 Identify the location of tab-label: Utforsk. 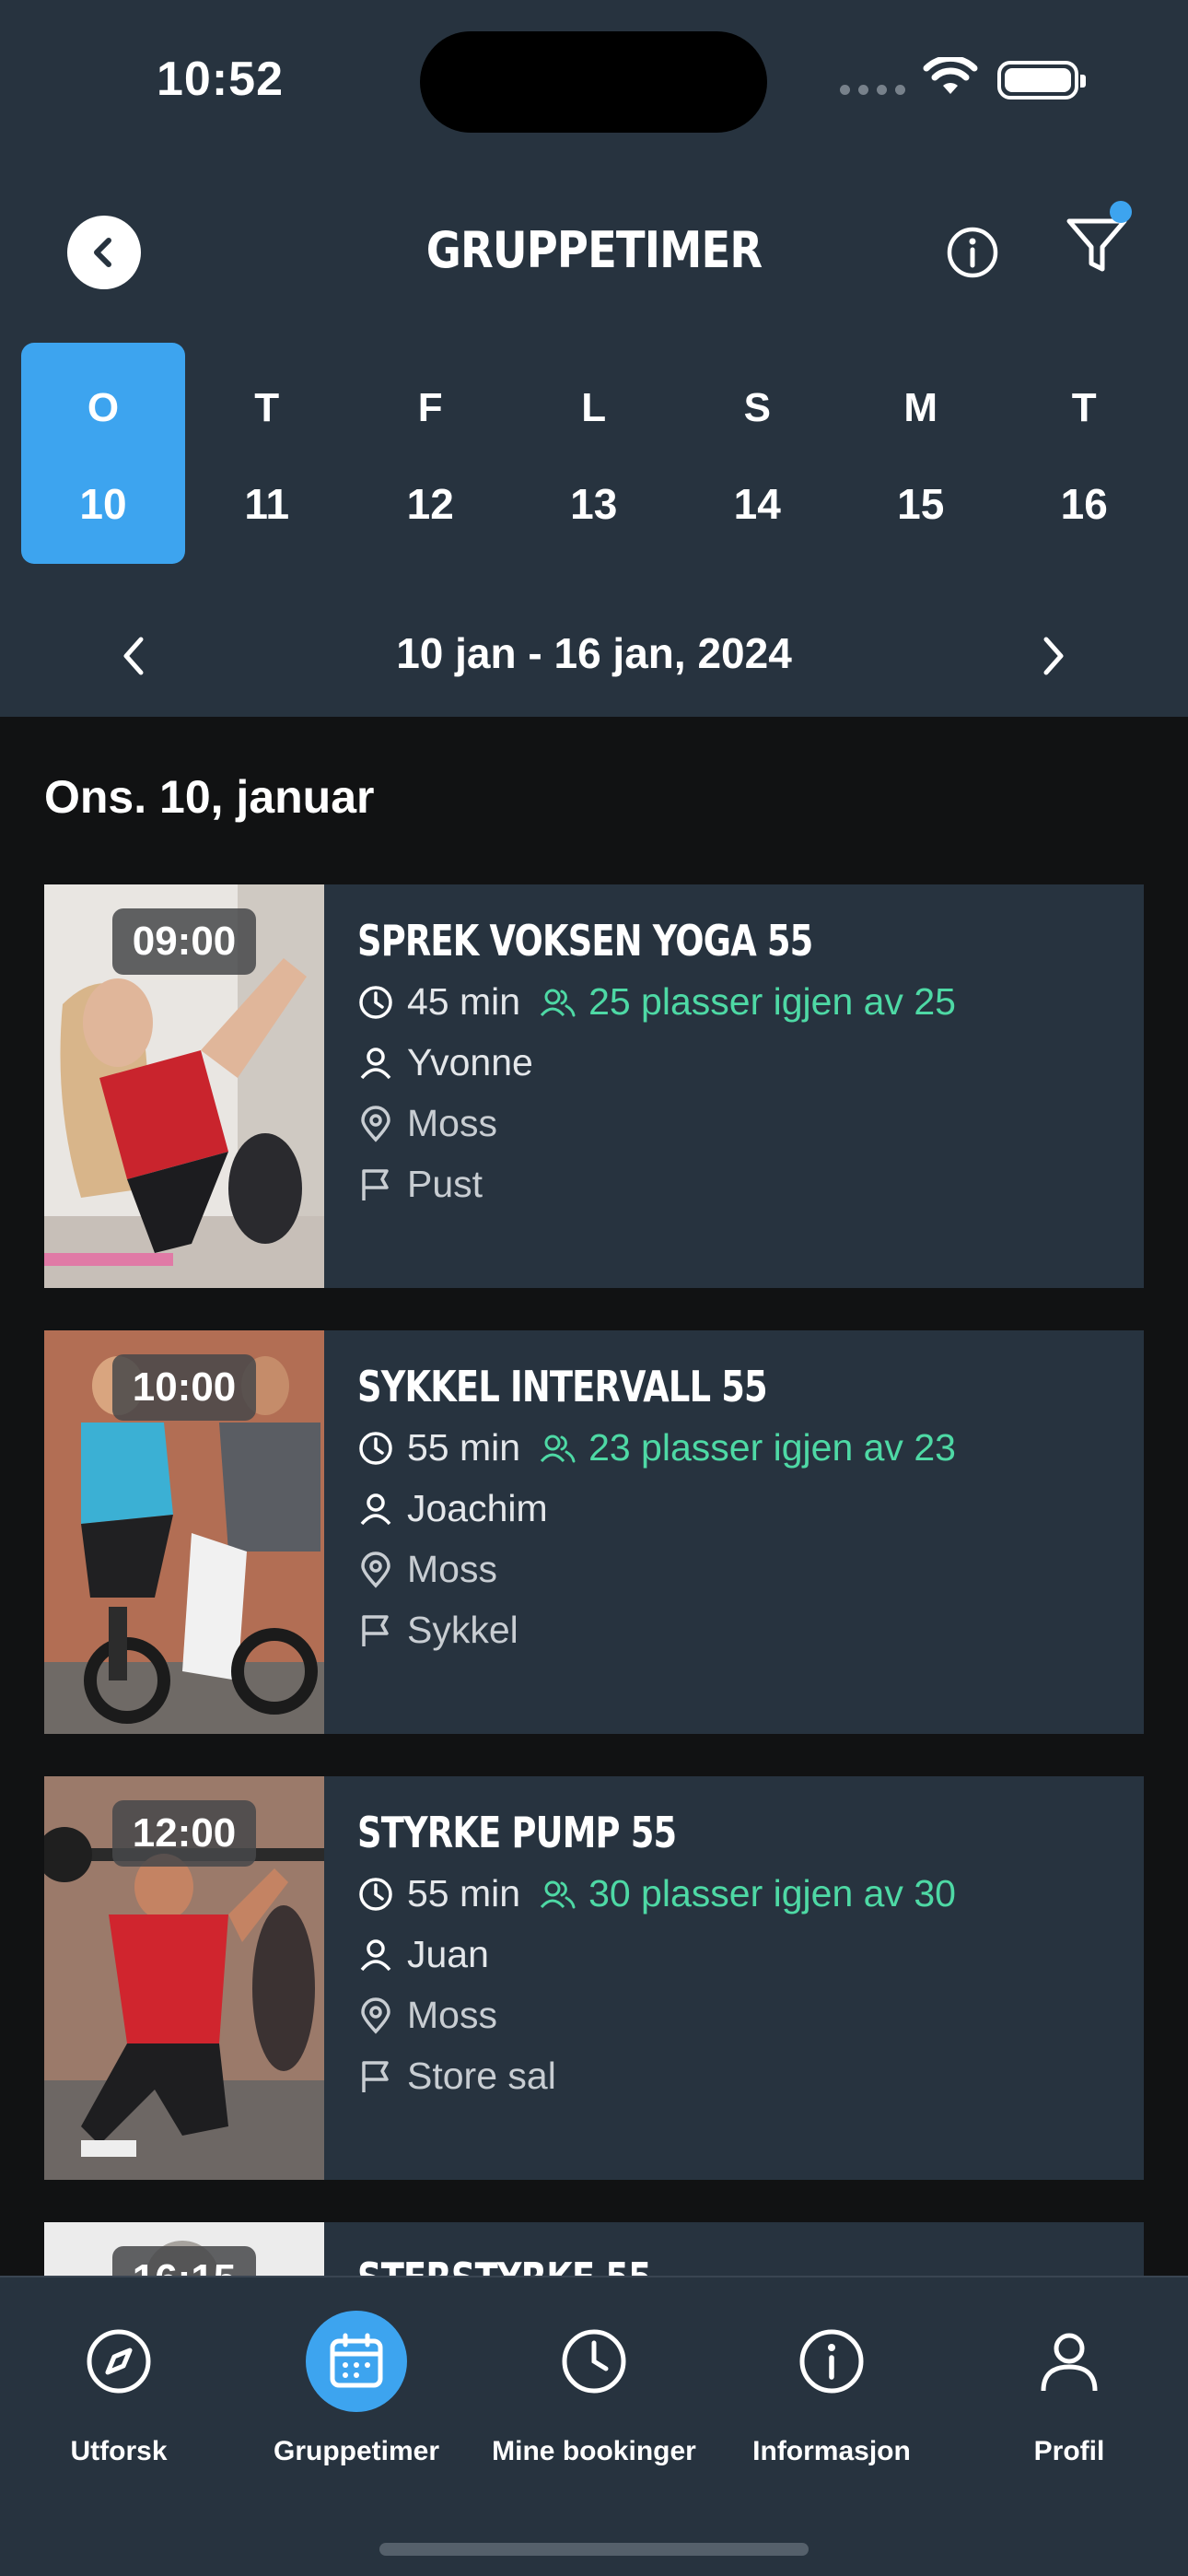
(119, 2451).